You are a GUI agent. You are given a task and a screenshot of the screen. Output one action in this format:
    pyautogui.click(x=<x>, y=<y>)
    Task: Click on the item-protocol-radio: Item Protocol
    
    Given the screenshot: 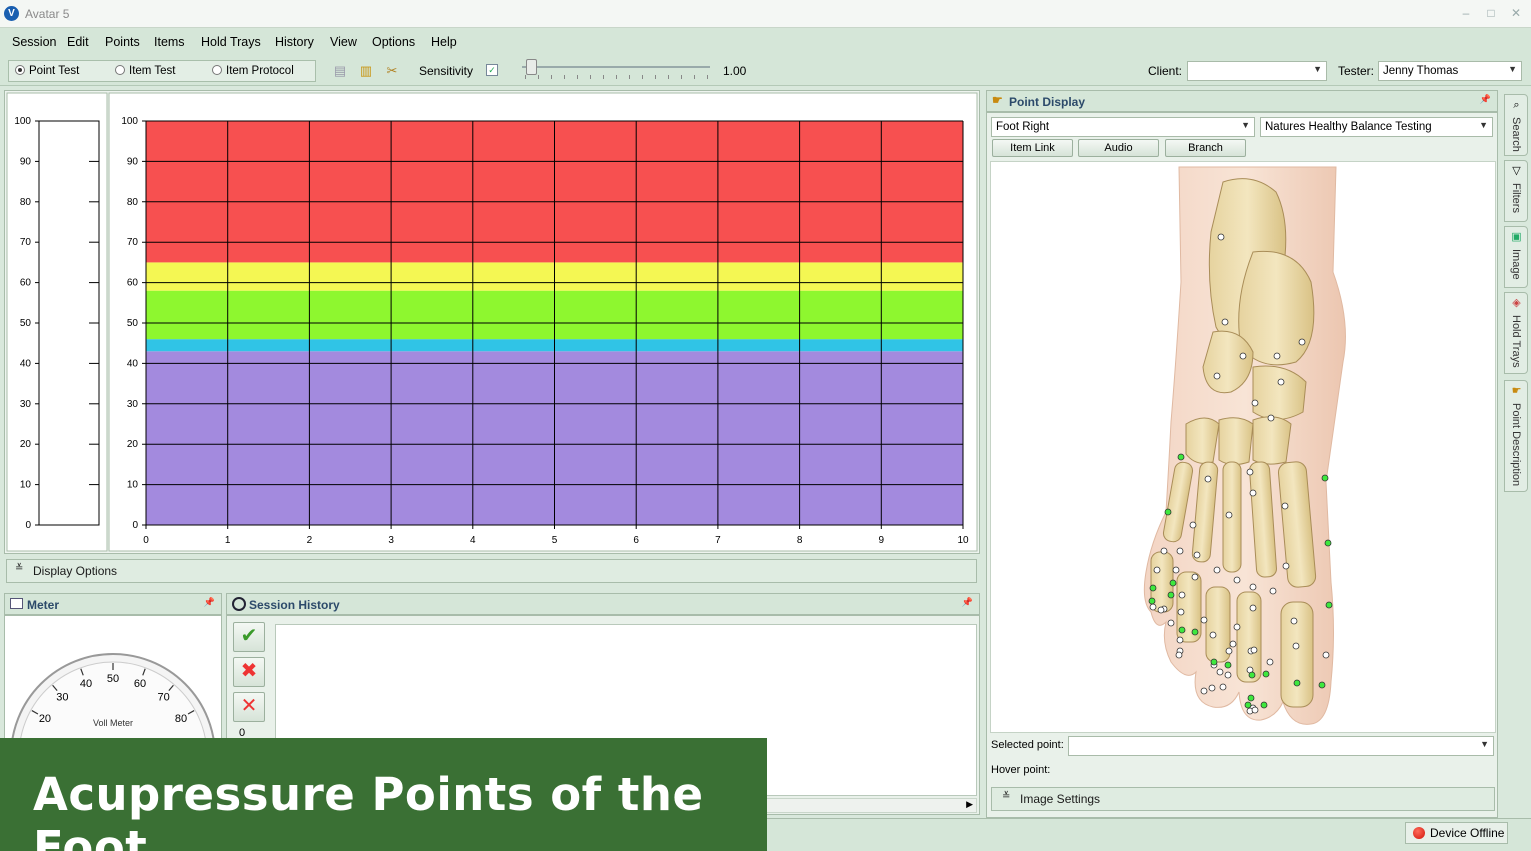 What is the action you would take?
    pyautogui.click(x=253, y=71)
    